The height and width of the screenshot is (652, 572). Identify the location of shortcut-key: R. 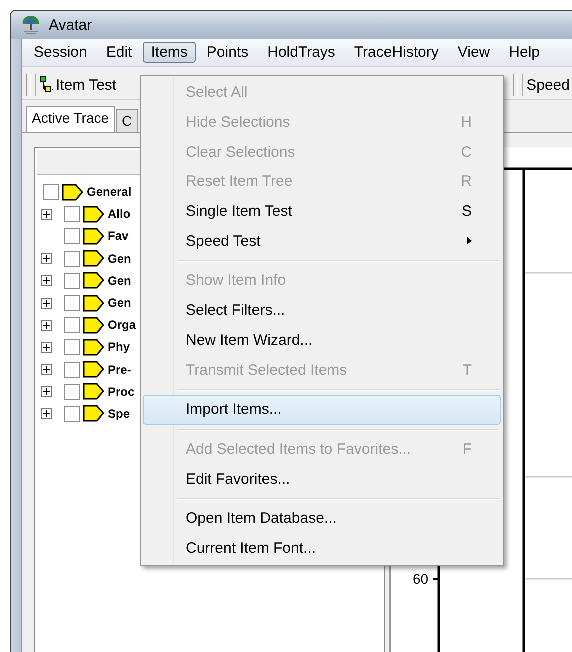
(466, 181).